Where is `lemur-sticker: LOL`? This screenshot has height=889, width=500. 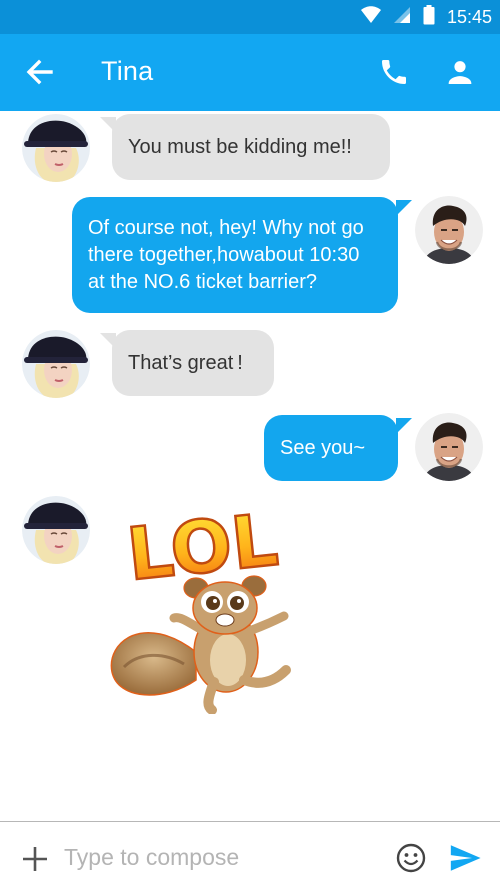
lemur-sticker: LOL is located at coordinates (204, 605).